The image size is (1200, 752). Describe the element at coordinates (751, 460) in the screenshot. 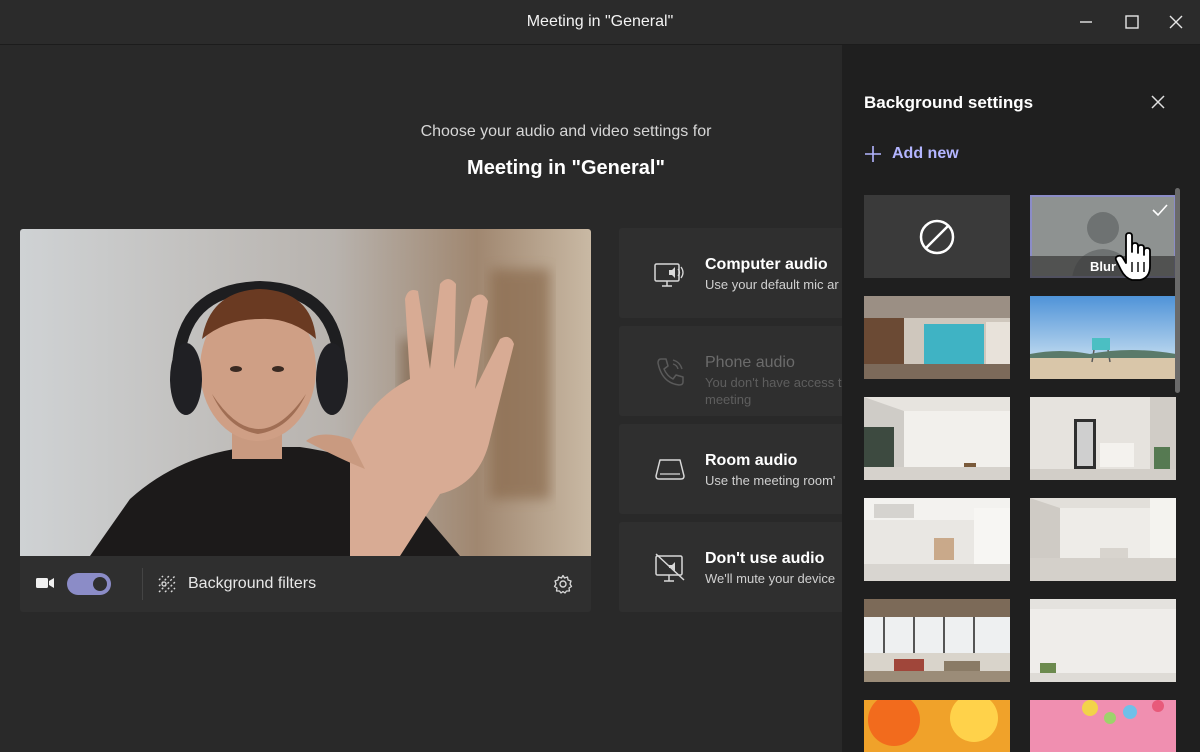

I see `audio-option-title: Room audio` at that location.